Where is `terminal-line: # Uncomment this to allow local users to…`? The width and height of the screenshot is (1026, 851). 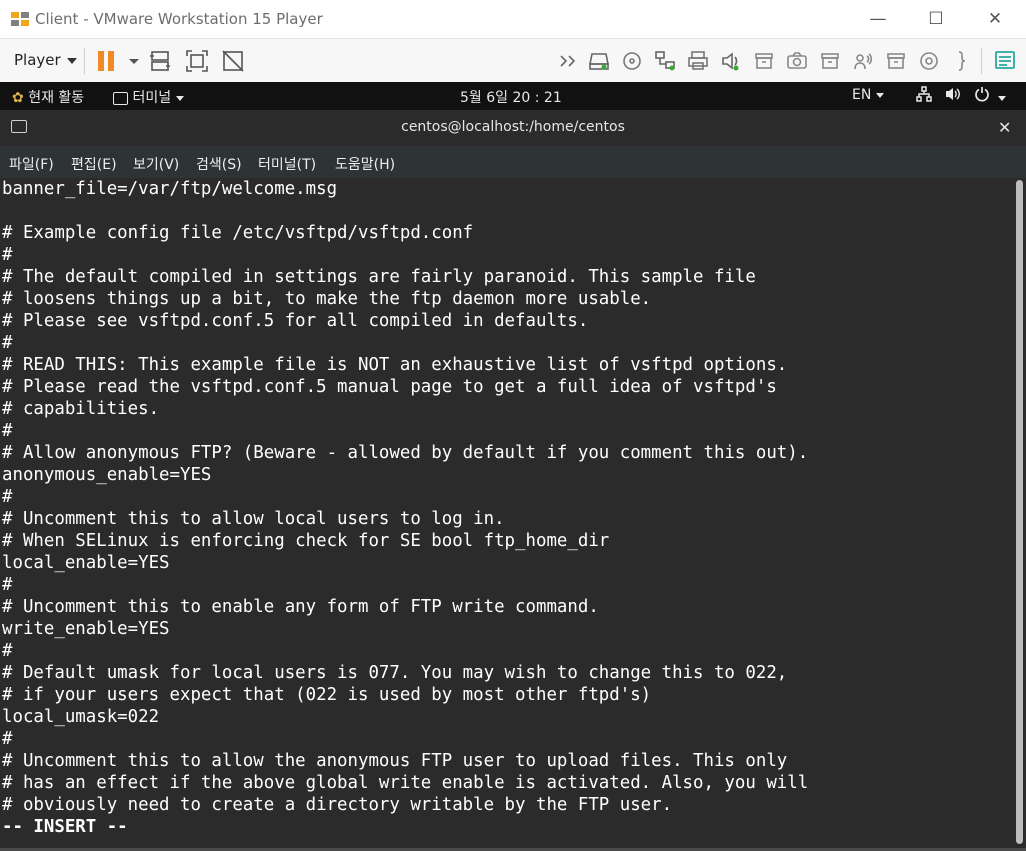
terminal-line: # Uncomment this to allow local users to… is located at coordinates (253, 519).